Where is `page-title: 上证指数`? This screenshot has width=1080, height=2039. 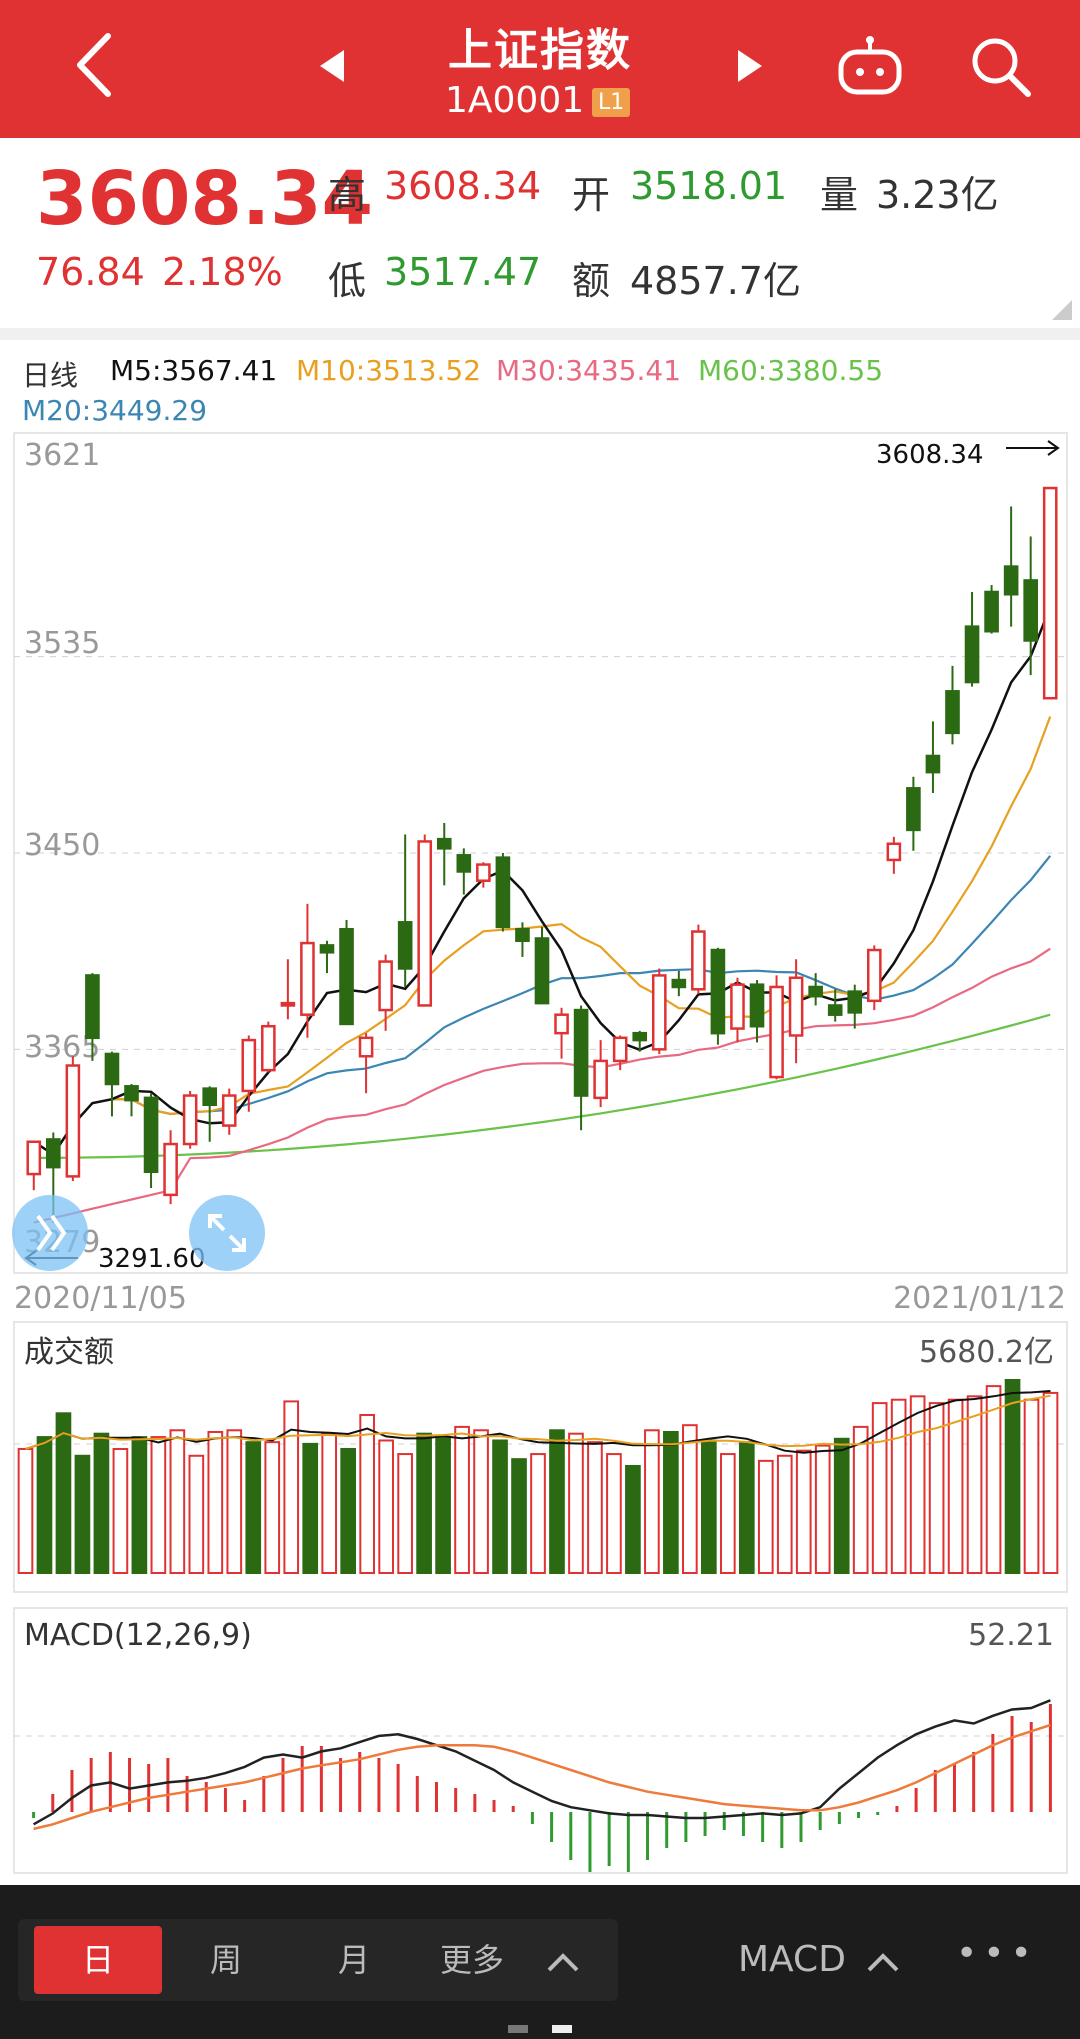 page-title: 上证指数 is located at coordinates (540, 50).